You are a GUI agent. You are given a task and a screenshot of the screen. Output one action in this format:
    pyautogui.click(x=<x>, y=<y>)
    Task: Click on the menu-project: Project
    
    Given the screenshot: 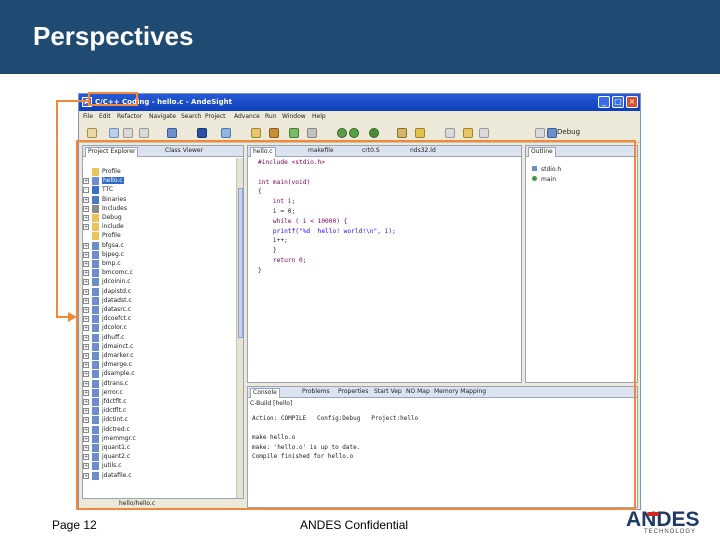 What is the action you would take?
    pyautogui.click(x=215, y=116)
    